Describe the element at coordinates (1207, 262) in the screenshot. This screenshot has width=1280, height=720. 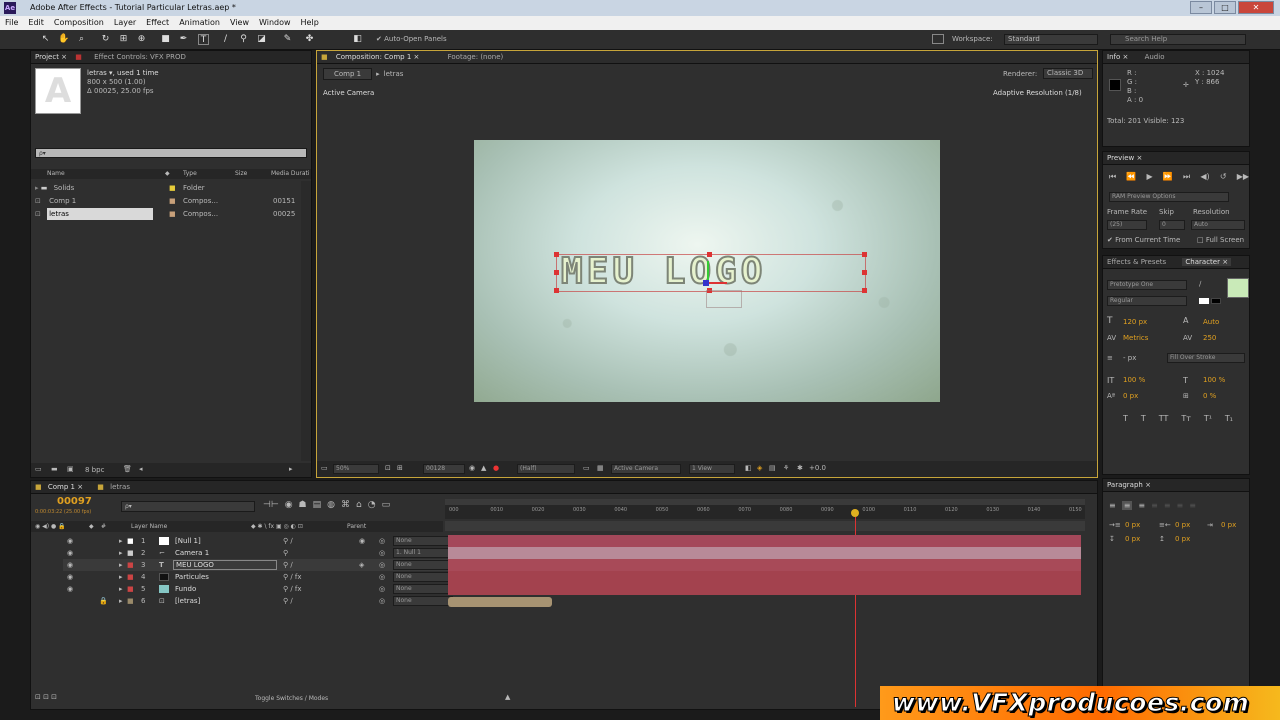
I see `tab-character: Character ×` at that location.